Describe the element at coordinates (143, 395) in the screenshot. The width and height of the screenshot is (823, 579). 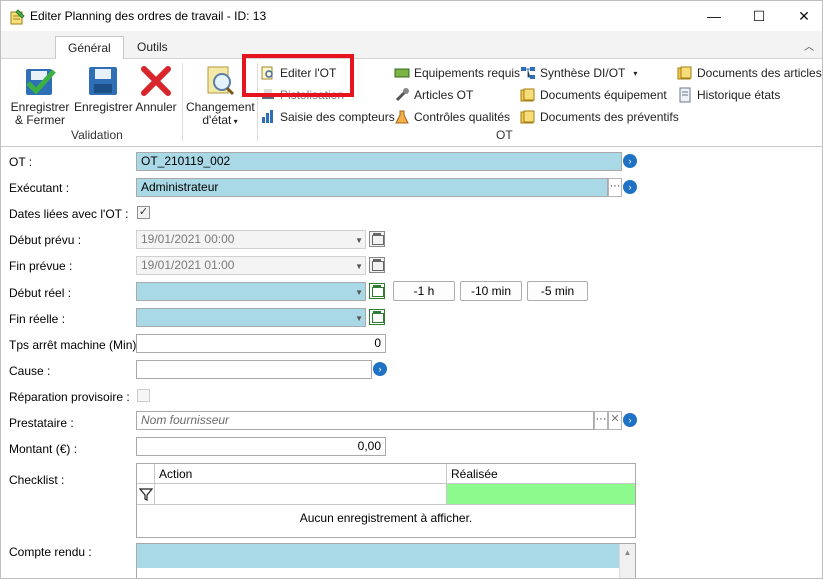
I see `temporary-repair-checkbox` at that location.